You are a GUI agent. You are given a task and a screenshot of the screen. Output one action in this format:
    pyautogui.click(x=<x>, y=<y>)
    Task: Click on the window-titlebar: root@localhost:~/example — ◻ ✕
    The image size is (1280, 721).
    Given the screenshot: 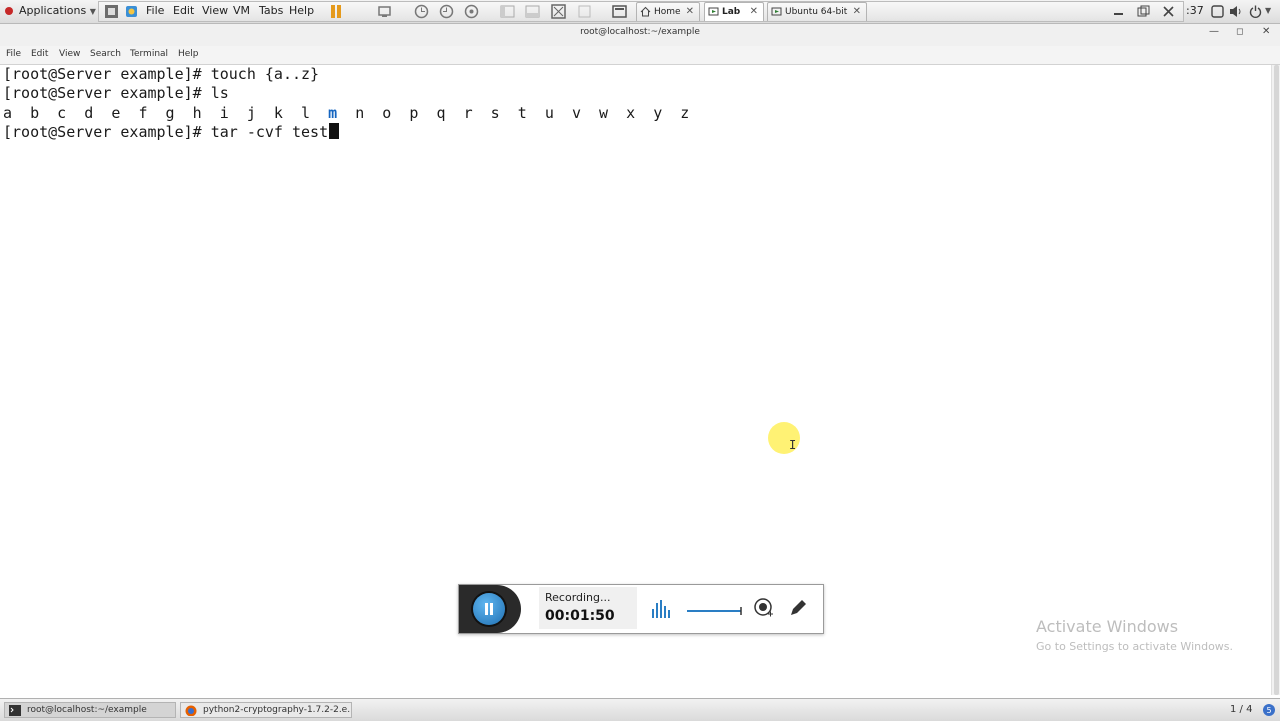 What is the action you would take?
    pyautogui.click(x=640, y=35)
    